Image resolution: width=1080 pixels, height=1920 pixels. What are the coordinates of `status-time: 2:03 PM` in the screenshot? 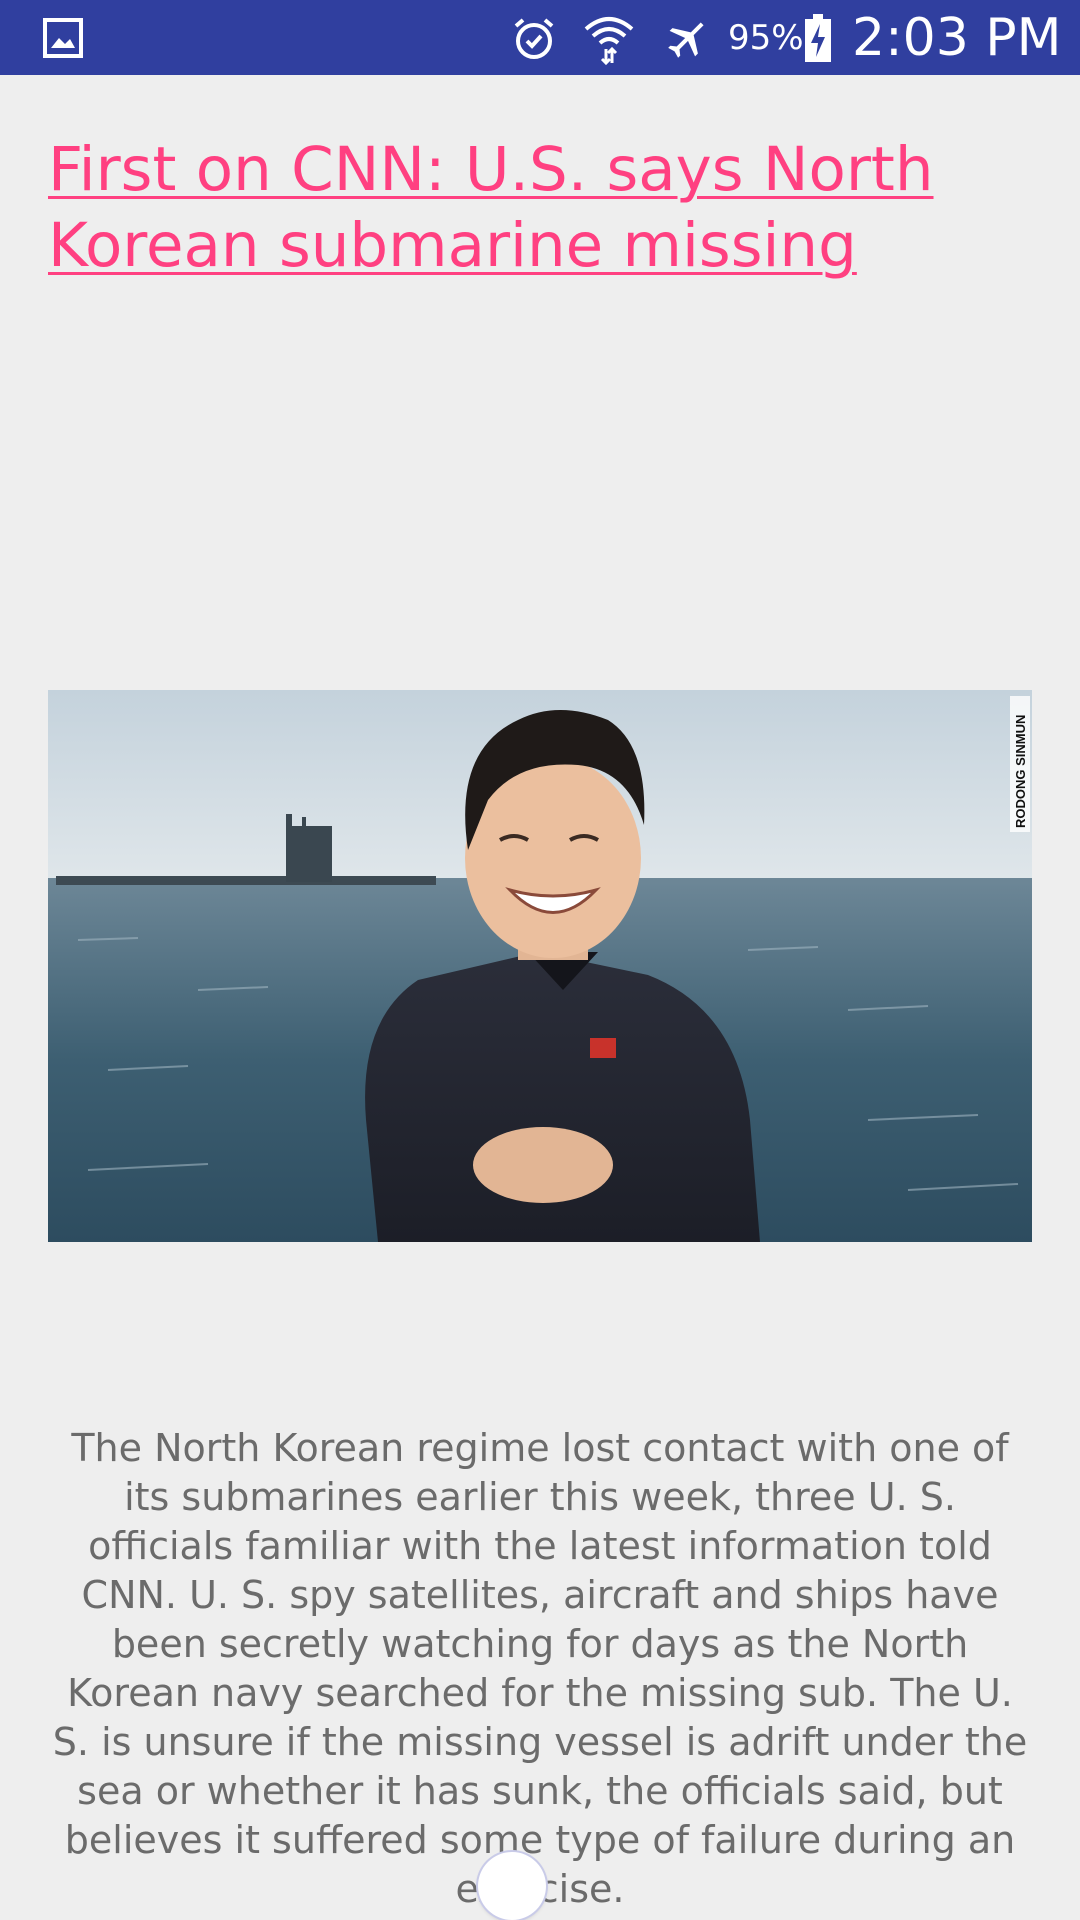 It's located at (957, 37).